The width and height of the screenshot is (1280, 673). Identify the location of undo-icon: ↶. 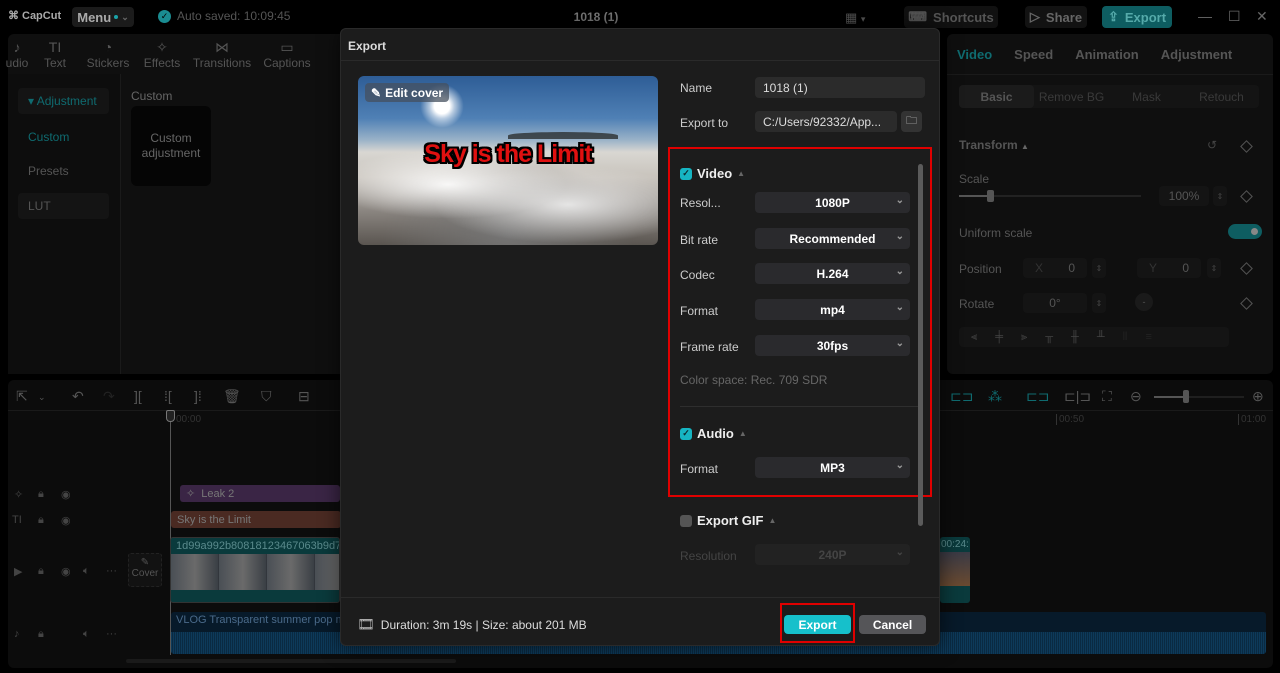
(78, 396).